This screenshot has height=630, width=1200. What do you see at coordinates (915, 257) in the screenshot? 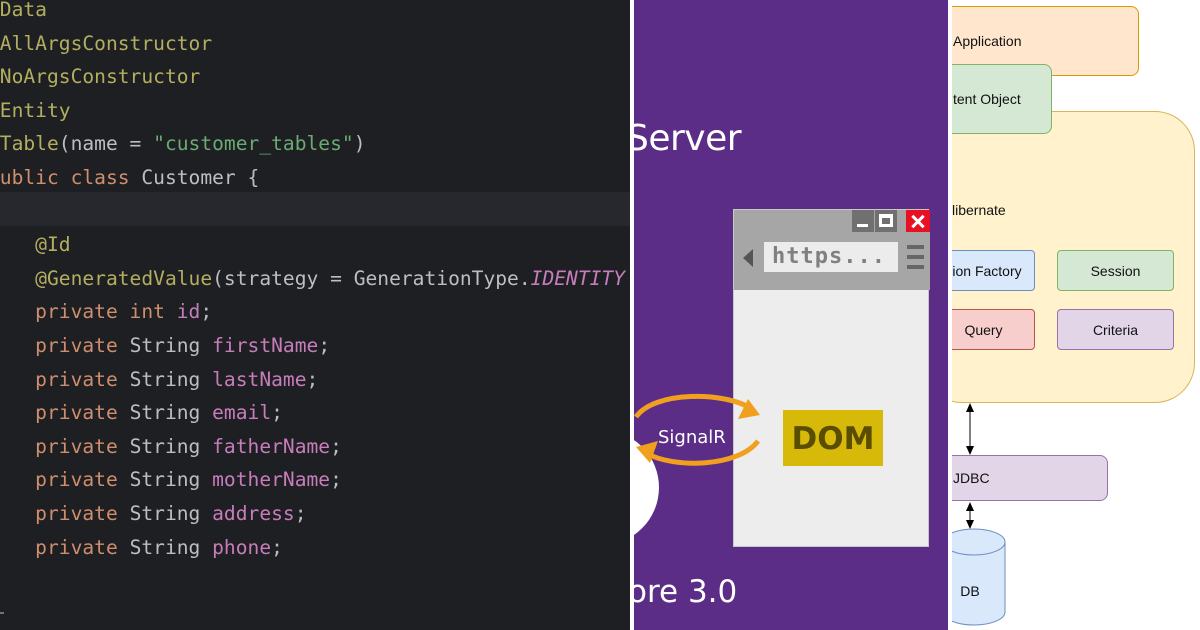
I see `hamburger-menu-icon` at bounding box center [915, 257].